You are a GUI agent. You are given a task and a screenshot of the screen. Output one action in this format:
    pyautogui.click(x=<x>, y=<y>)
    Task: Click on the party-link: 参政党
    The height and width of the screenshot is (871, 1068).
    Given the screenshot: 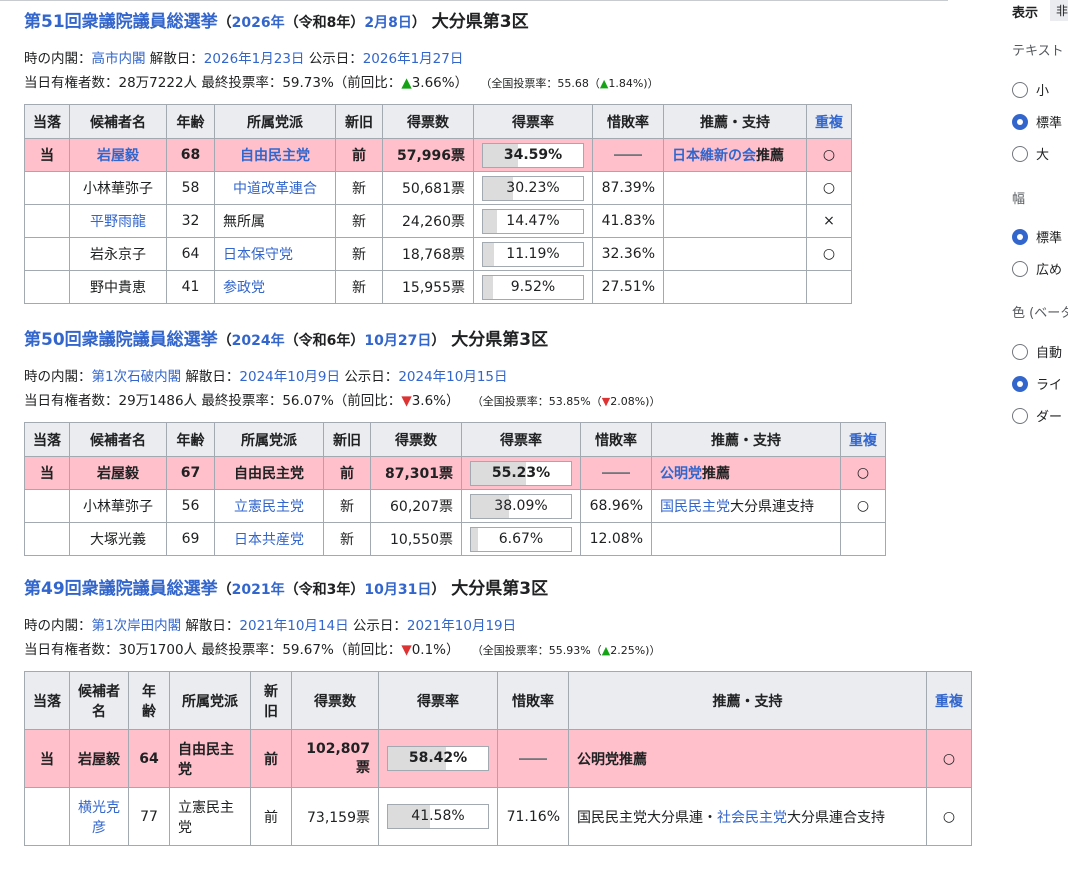 What is the action you would take?
    pyautogui.click(x=244, y=288)
    